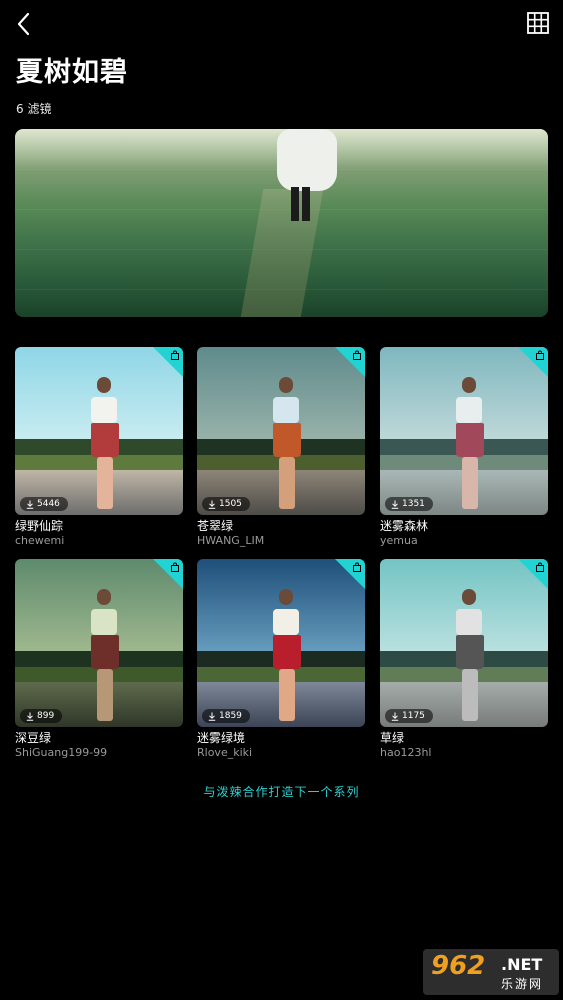 Image resolution: width=563 pixels, height=1000 pixels. What do you see at coordinates (99, 643) in the screenshot?
I see `filter-card: 899` at bounding box center [99, 643].